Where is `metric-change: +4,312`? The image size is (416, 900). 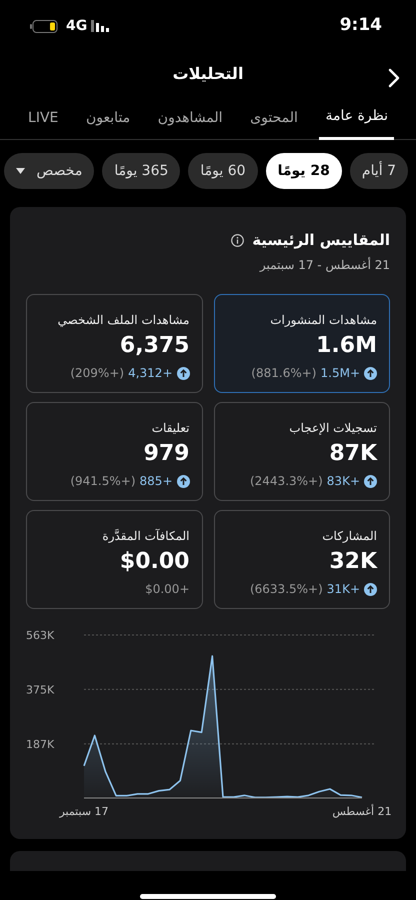 metric-change: +4,312 is located at coordinates (150, 373).